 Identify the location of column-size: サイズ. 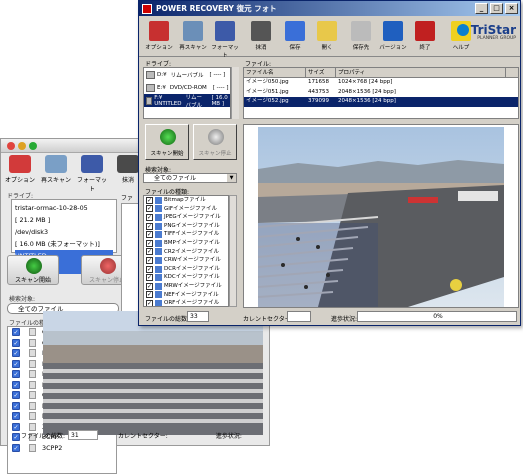
(321, 72).